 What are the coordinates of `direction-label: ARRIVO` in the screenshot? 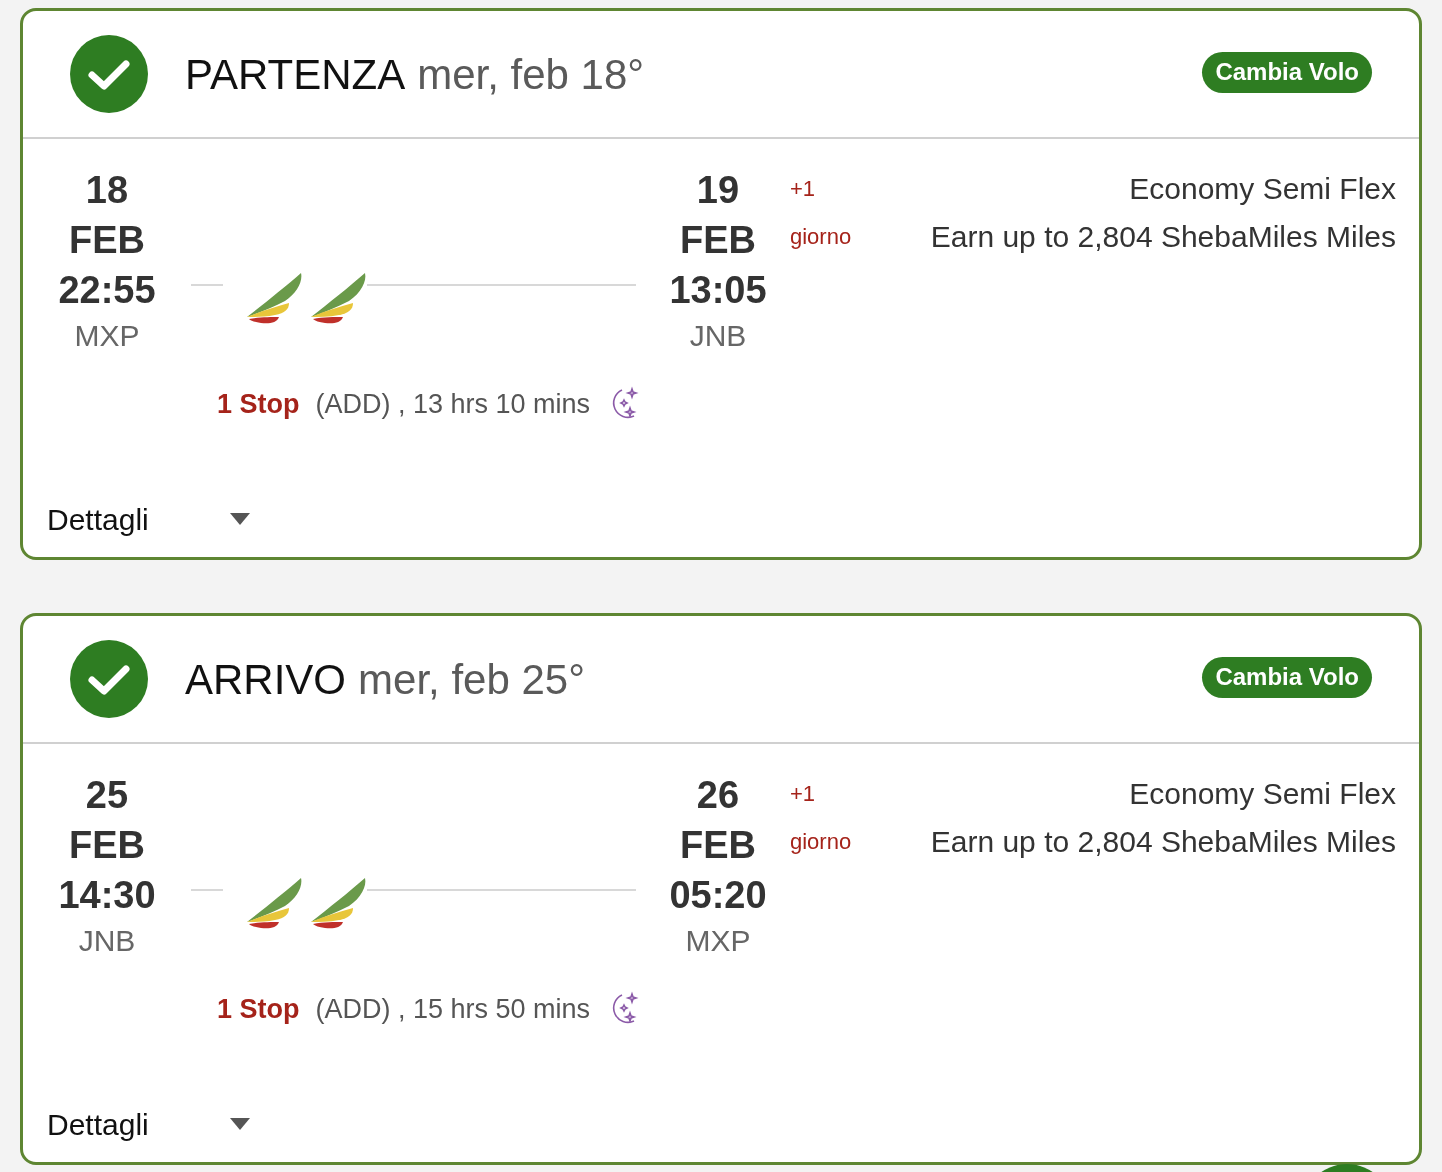 It's located at (266, 679).